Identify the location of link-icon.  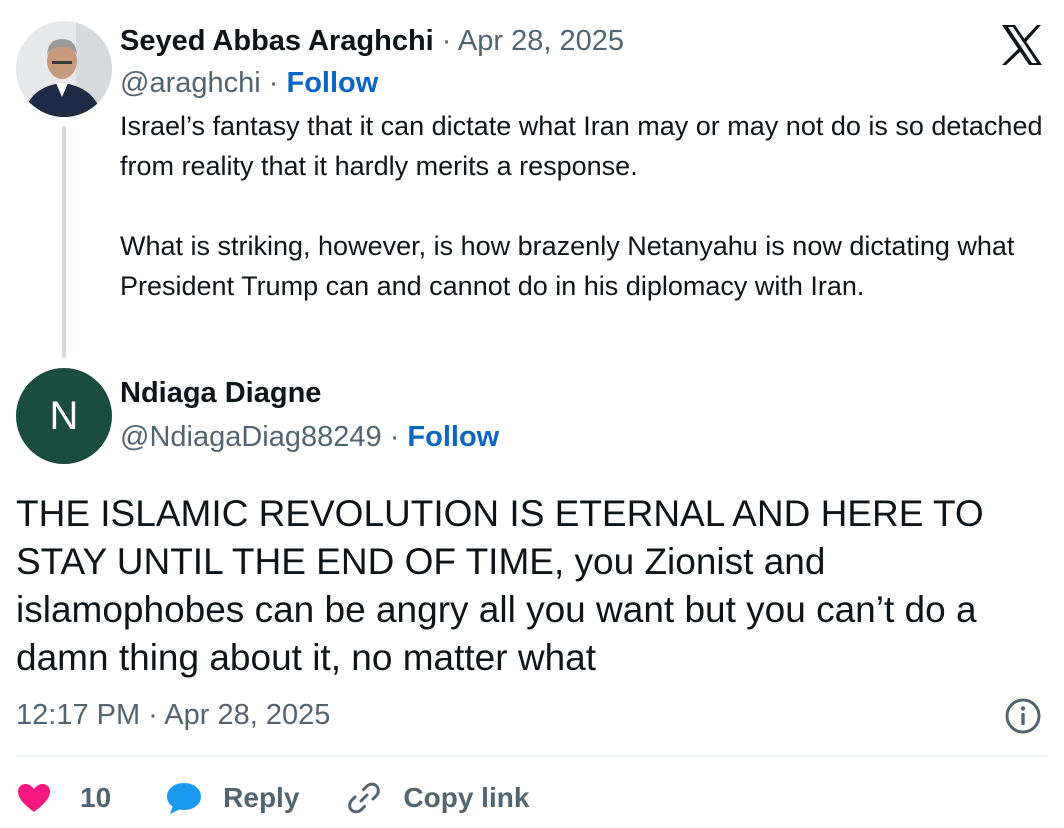
(364, 798).